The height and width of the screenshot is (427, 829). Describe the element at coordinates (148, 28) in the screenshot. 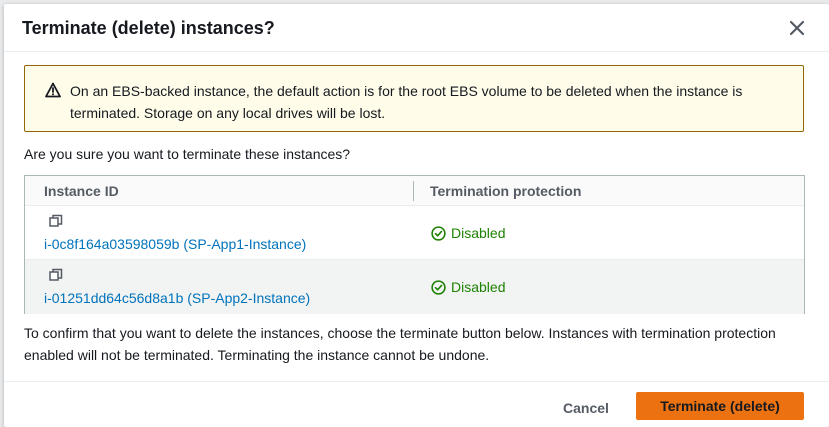

I see `modal-title: Terminate (delete) instances?` at that location.